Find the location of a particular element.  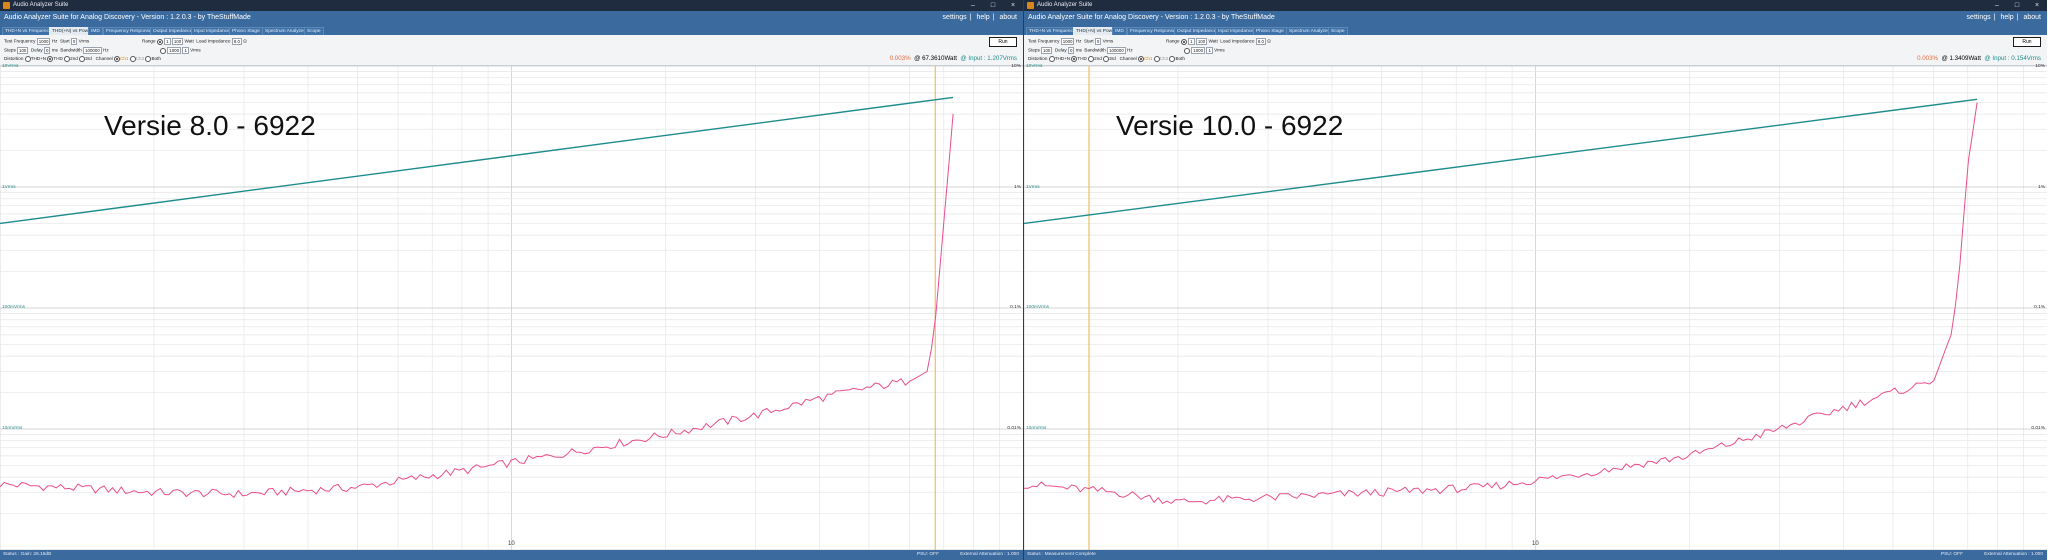

measurement-readout: 0.003% @ 67.3610Watt @ Input : 1.207Vrms is located at coordinates (953, 58).